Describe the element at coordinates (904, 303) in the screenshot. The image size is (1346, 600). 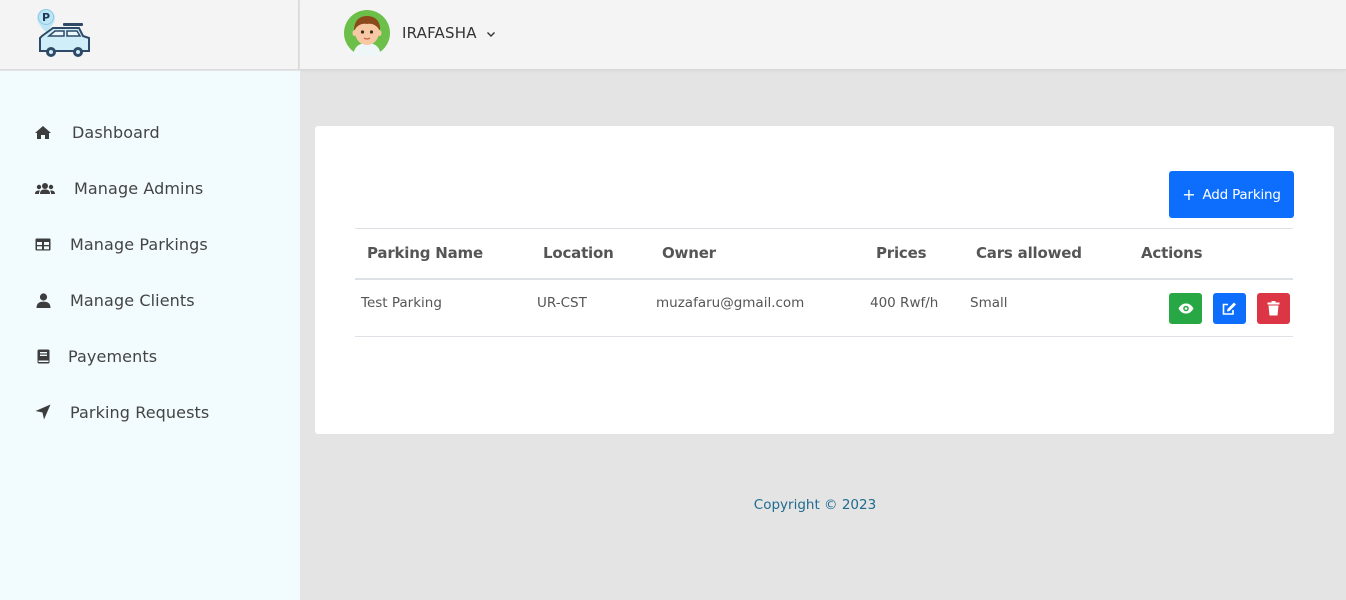
I see `cell-price: 400 Rwf/h` at that location.